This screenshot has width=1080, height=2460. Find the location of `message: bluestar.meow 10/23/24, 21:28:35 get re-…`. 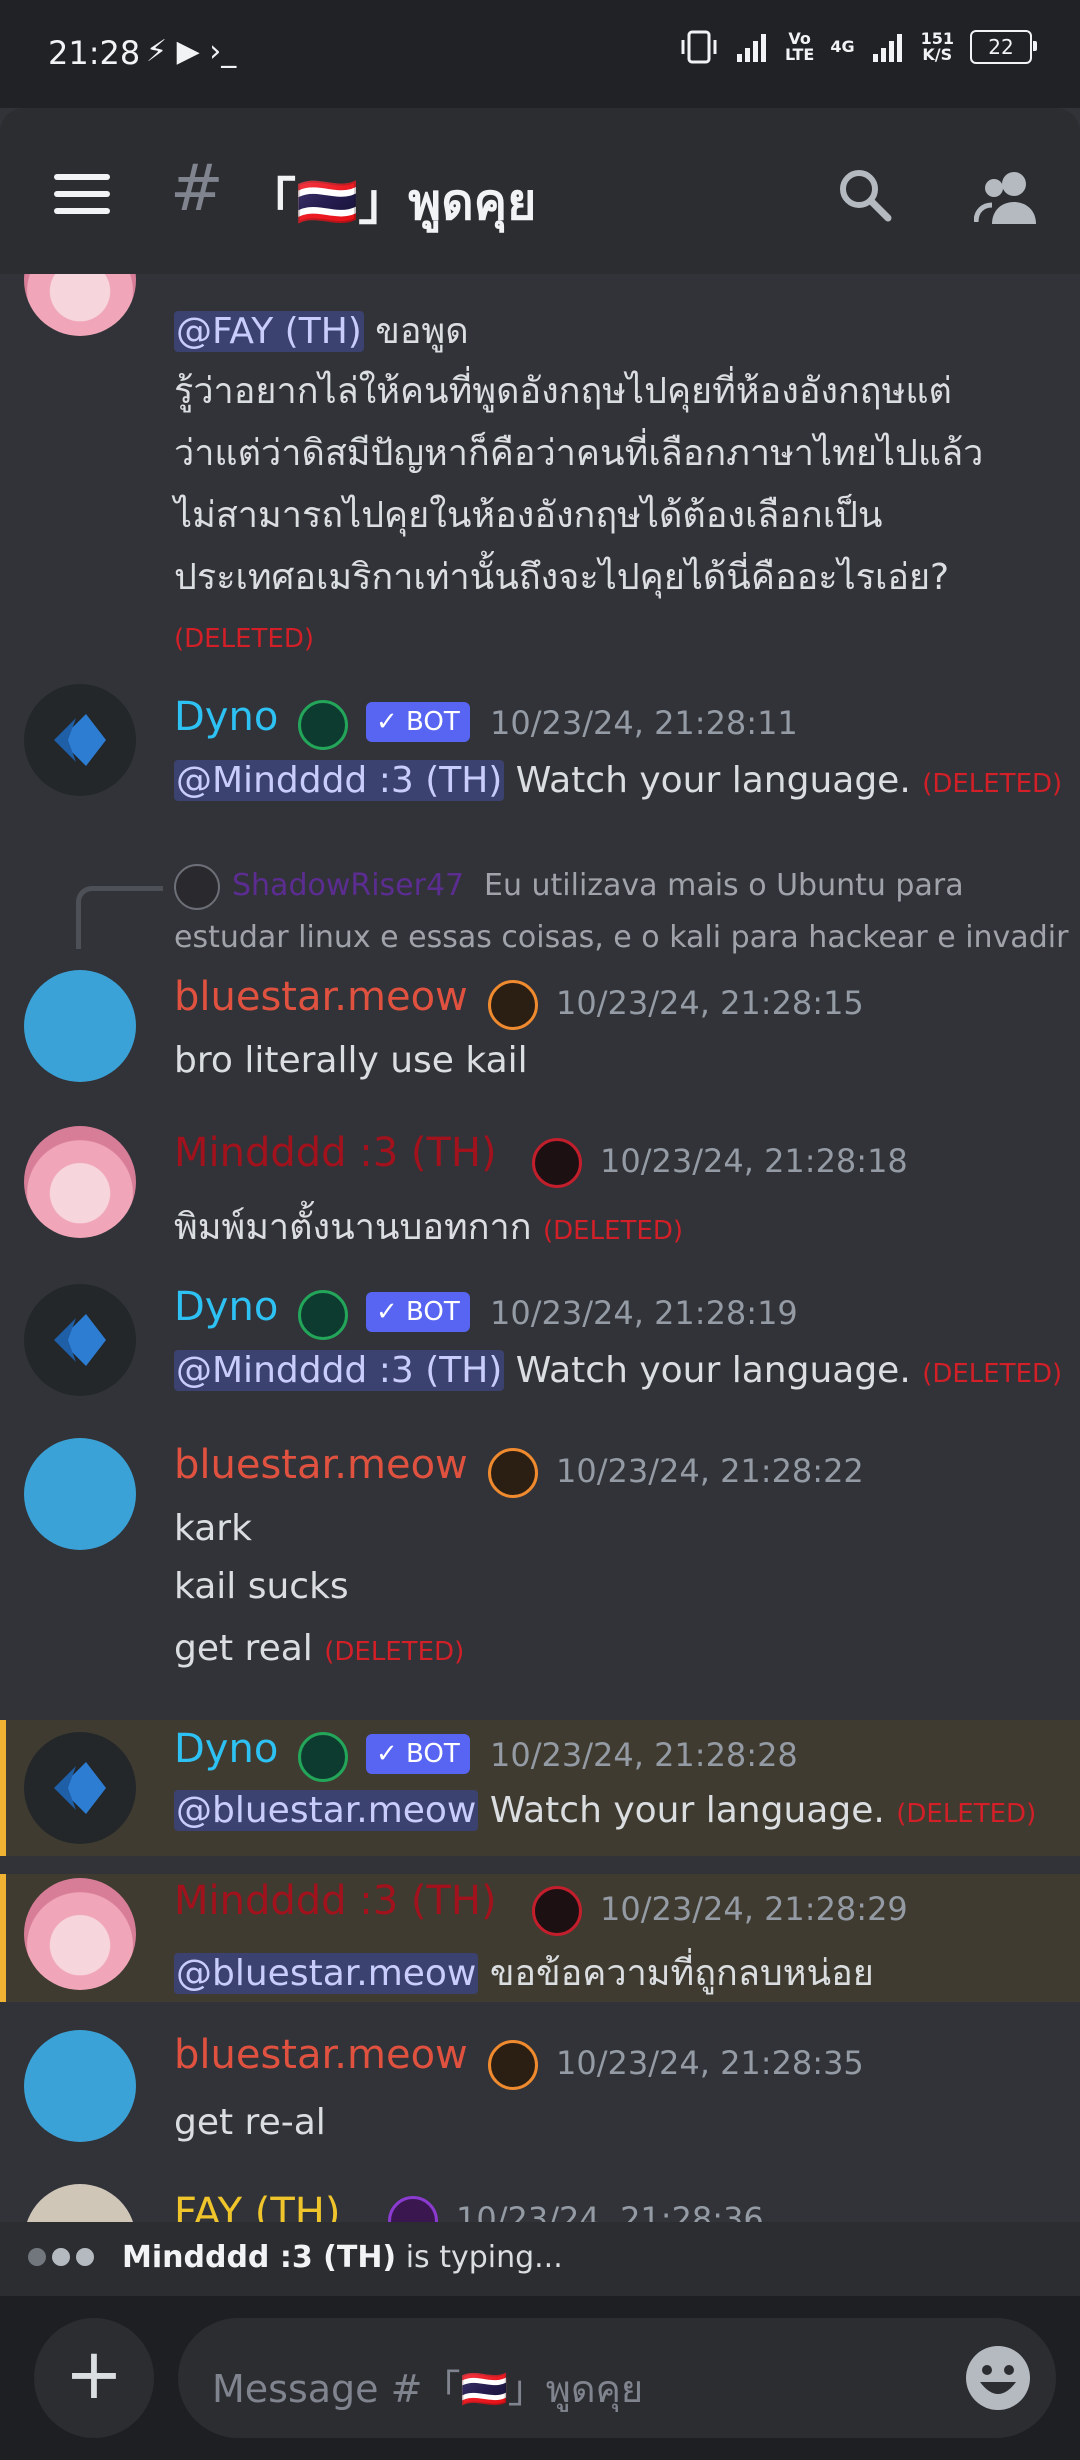

message: bluestar.meow 10/23/24, 21:28:35 get re-… is located at coordinates (540, 2095).